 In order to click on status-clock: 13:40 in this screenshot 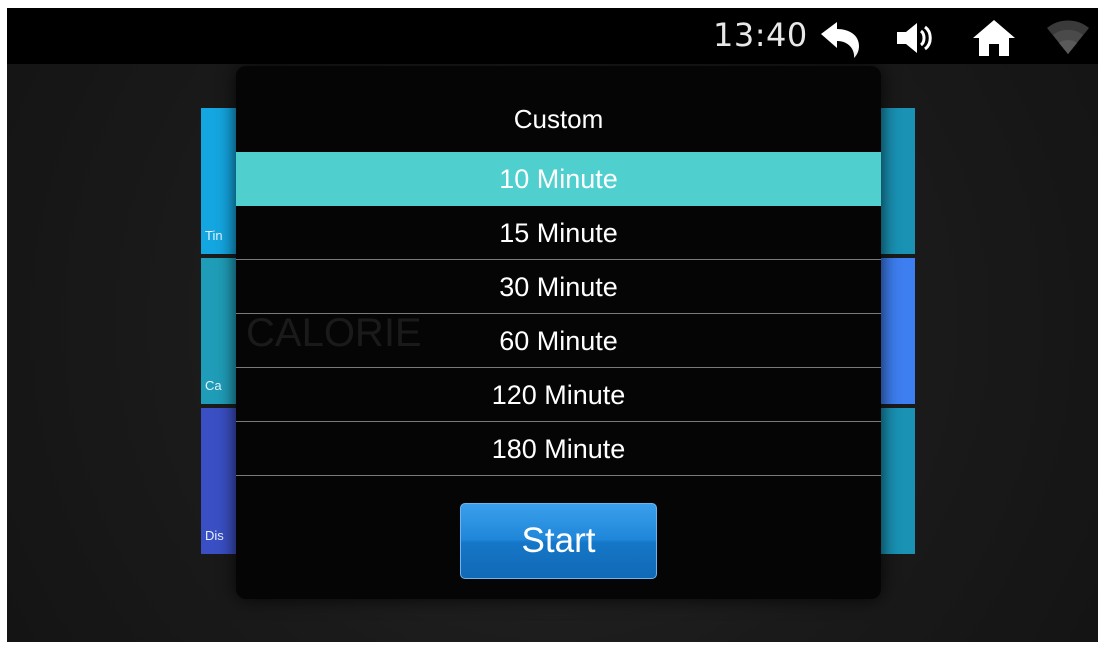, I will do `click(760, 35)`.